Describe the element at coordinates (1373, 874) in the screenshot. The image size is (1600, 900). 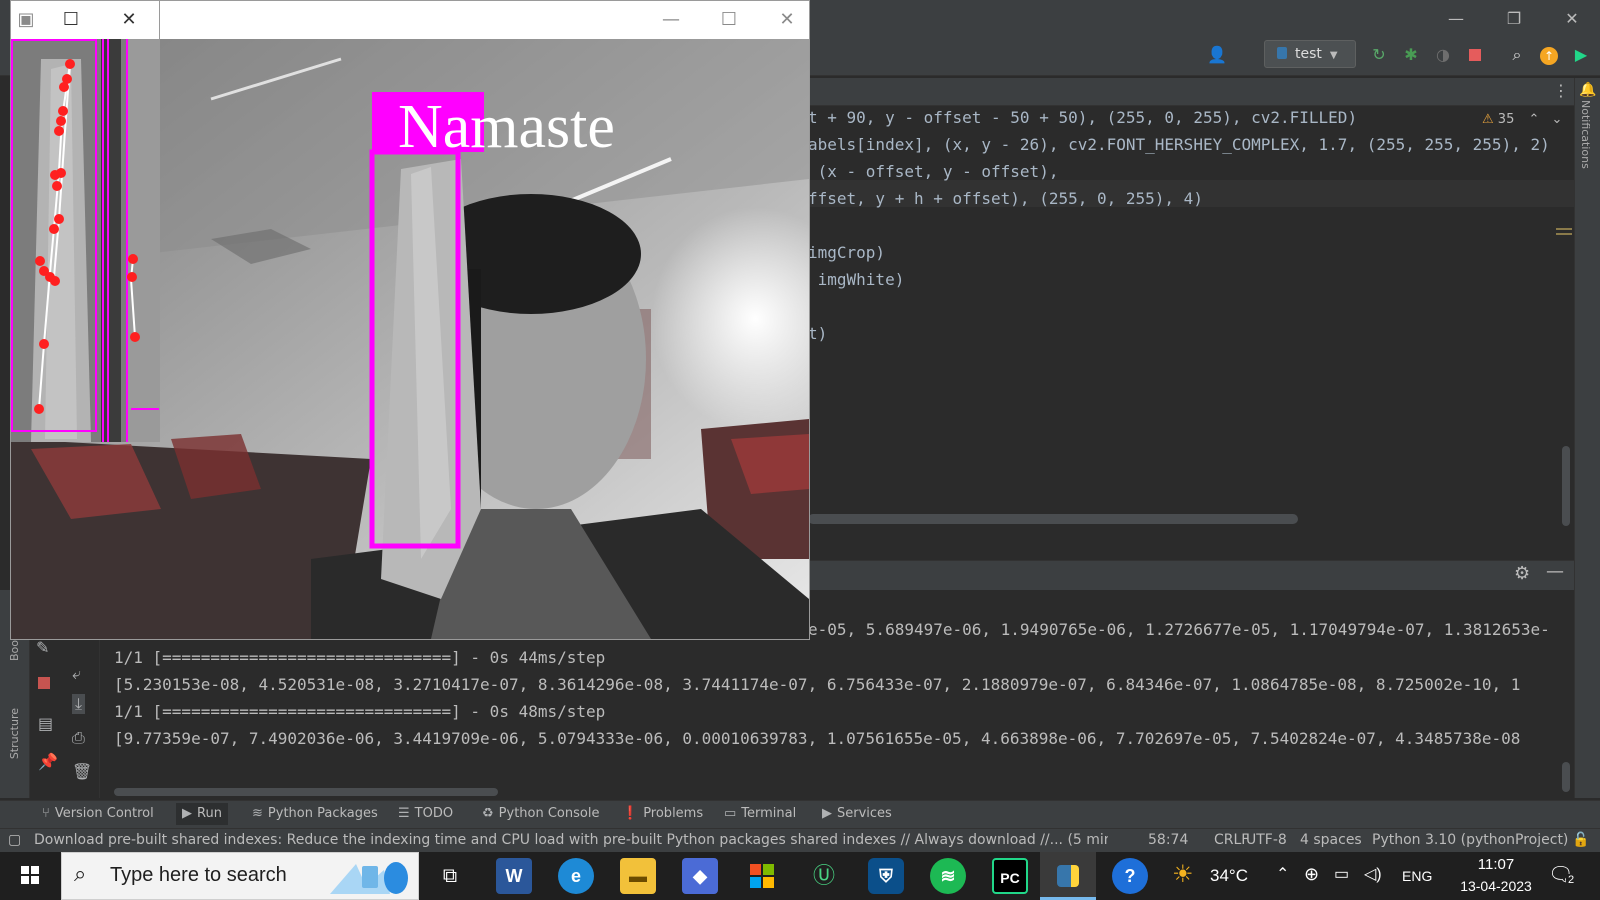
I see `volume-icon: ◁)` at that location.